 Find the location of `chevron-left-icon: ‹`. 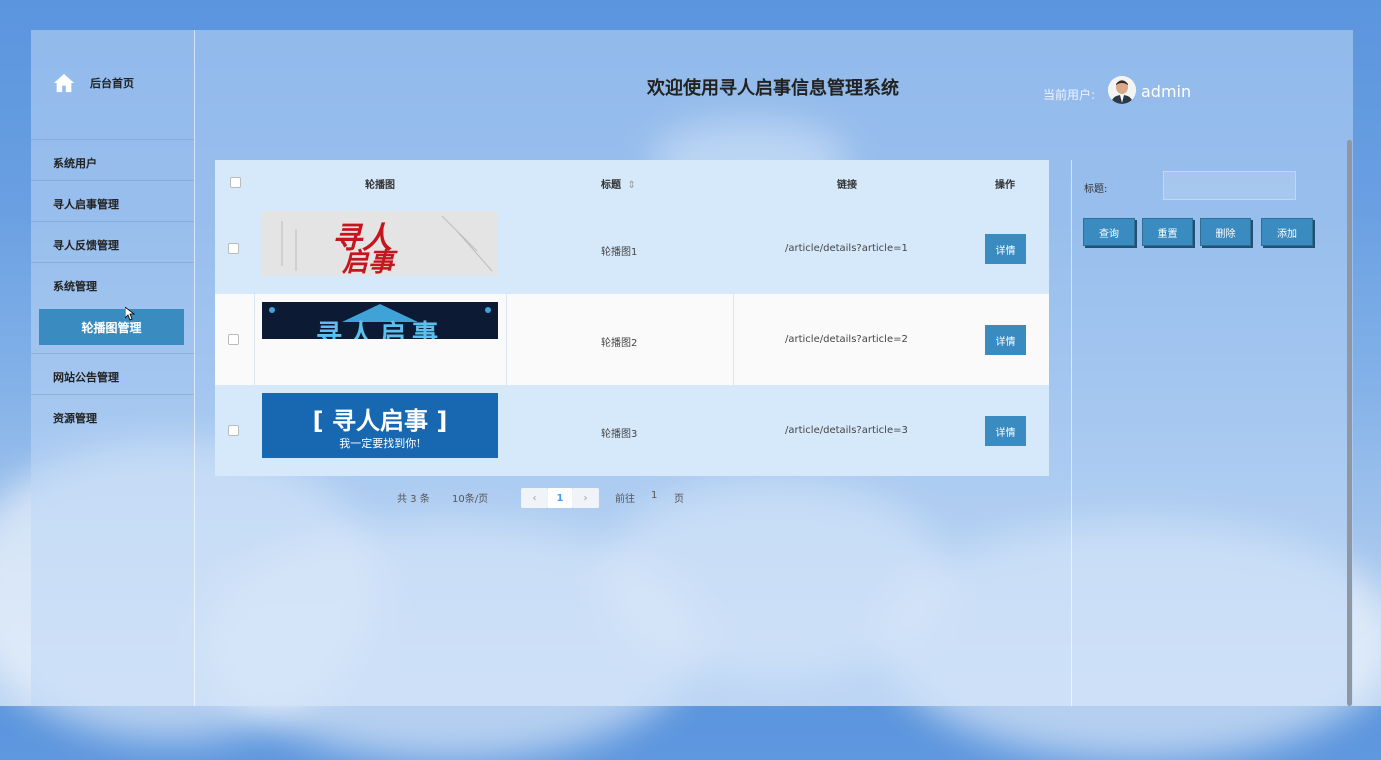

chevron-left-icon: ‹ is located at coordinates (534, 498).